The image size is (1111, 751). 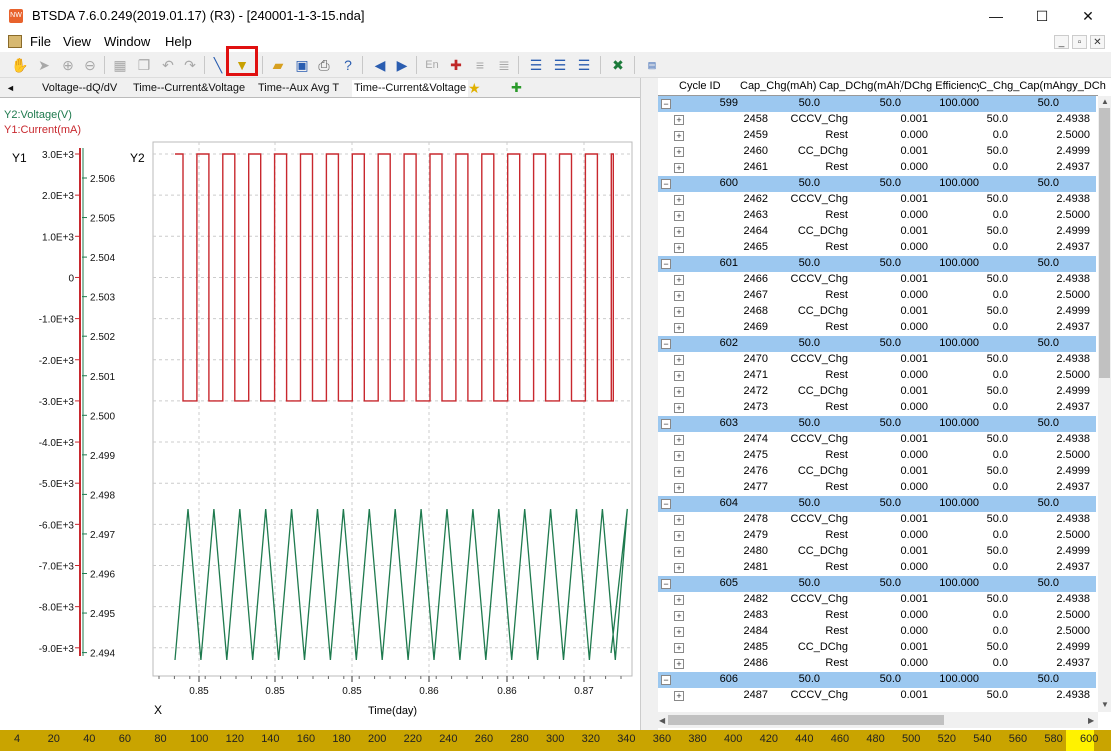 I want to click on step-row: +2466 CCCV_Chg 0.001 50.0 2.4938, so click(x=877, y=280).